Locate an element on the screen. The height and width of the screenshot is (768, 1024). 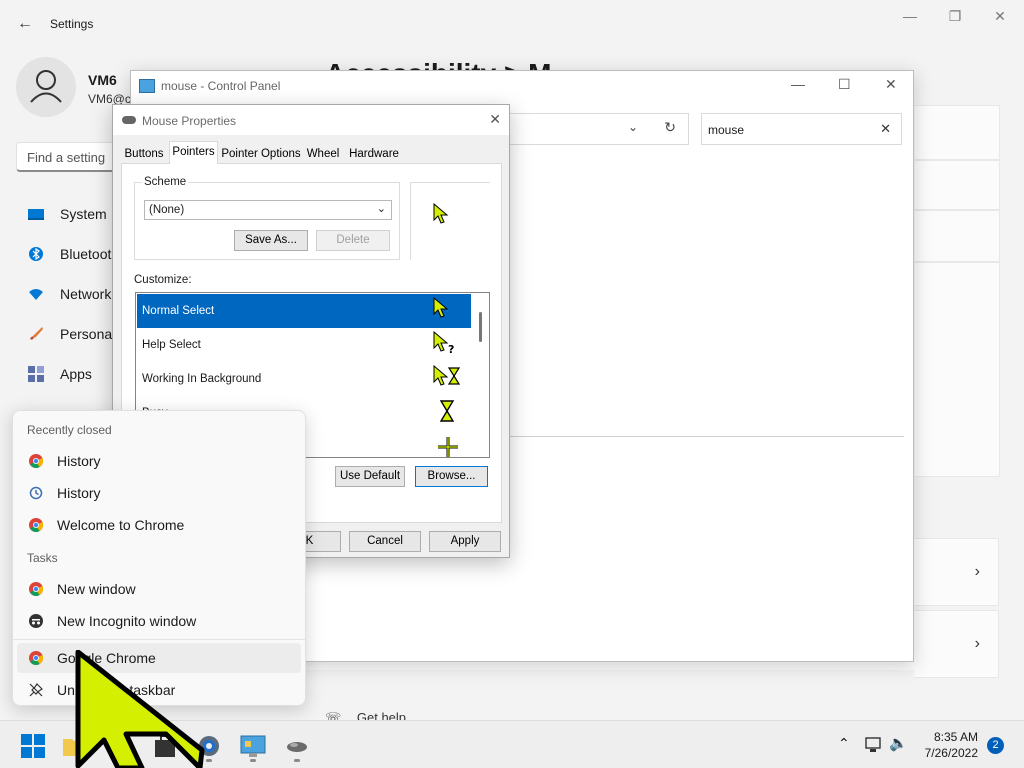
refresh-icon: ↻ is located at coordinates (670, 127).